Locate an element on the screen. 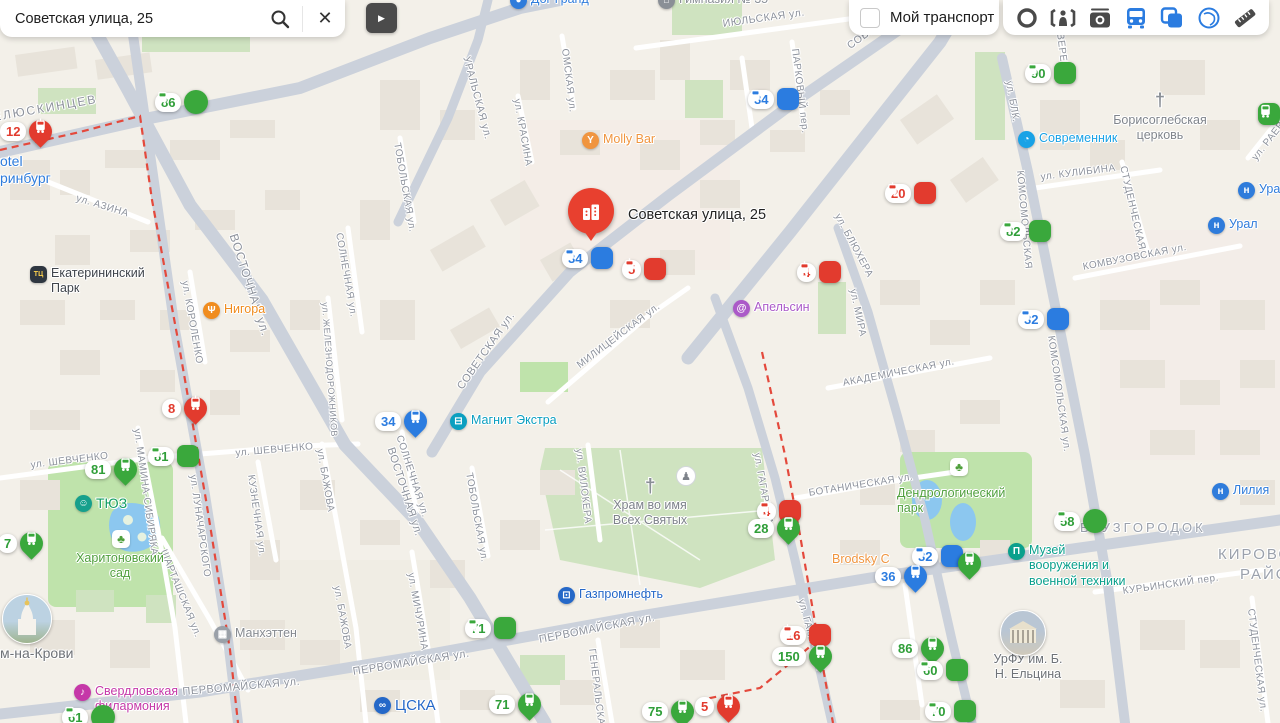  poi-label: otel ринбург is located at coordinates (25, 170).